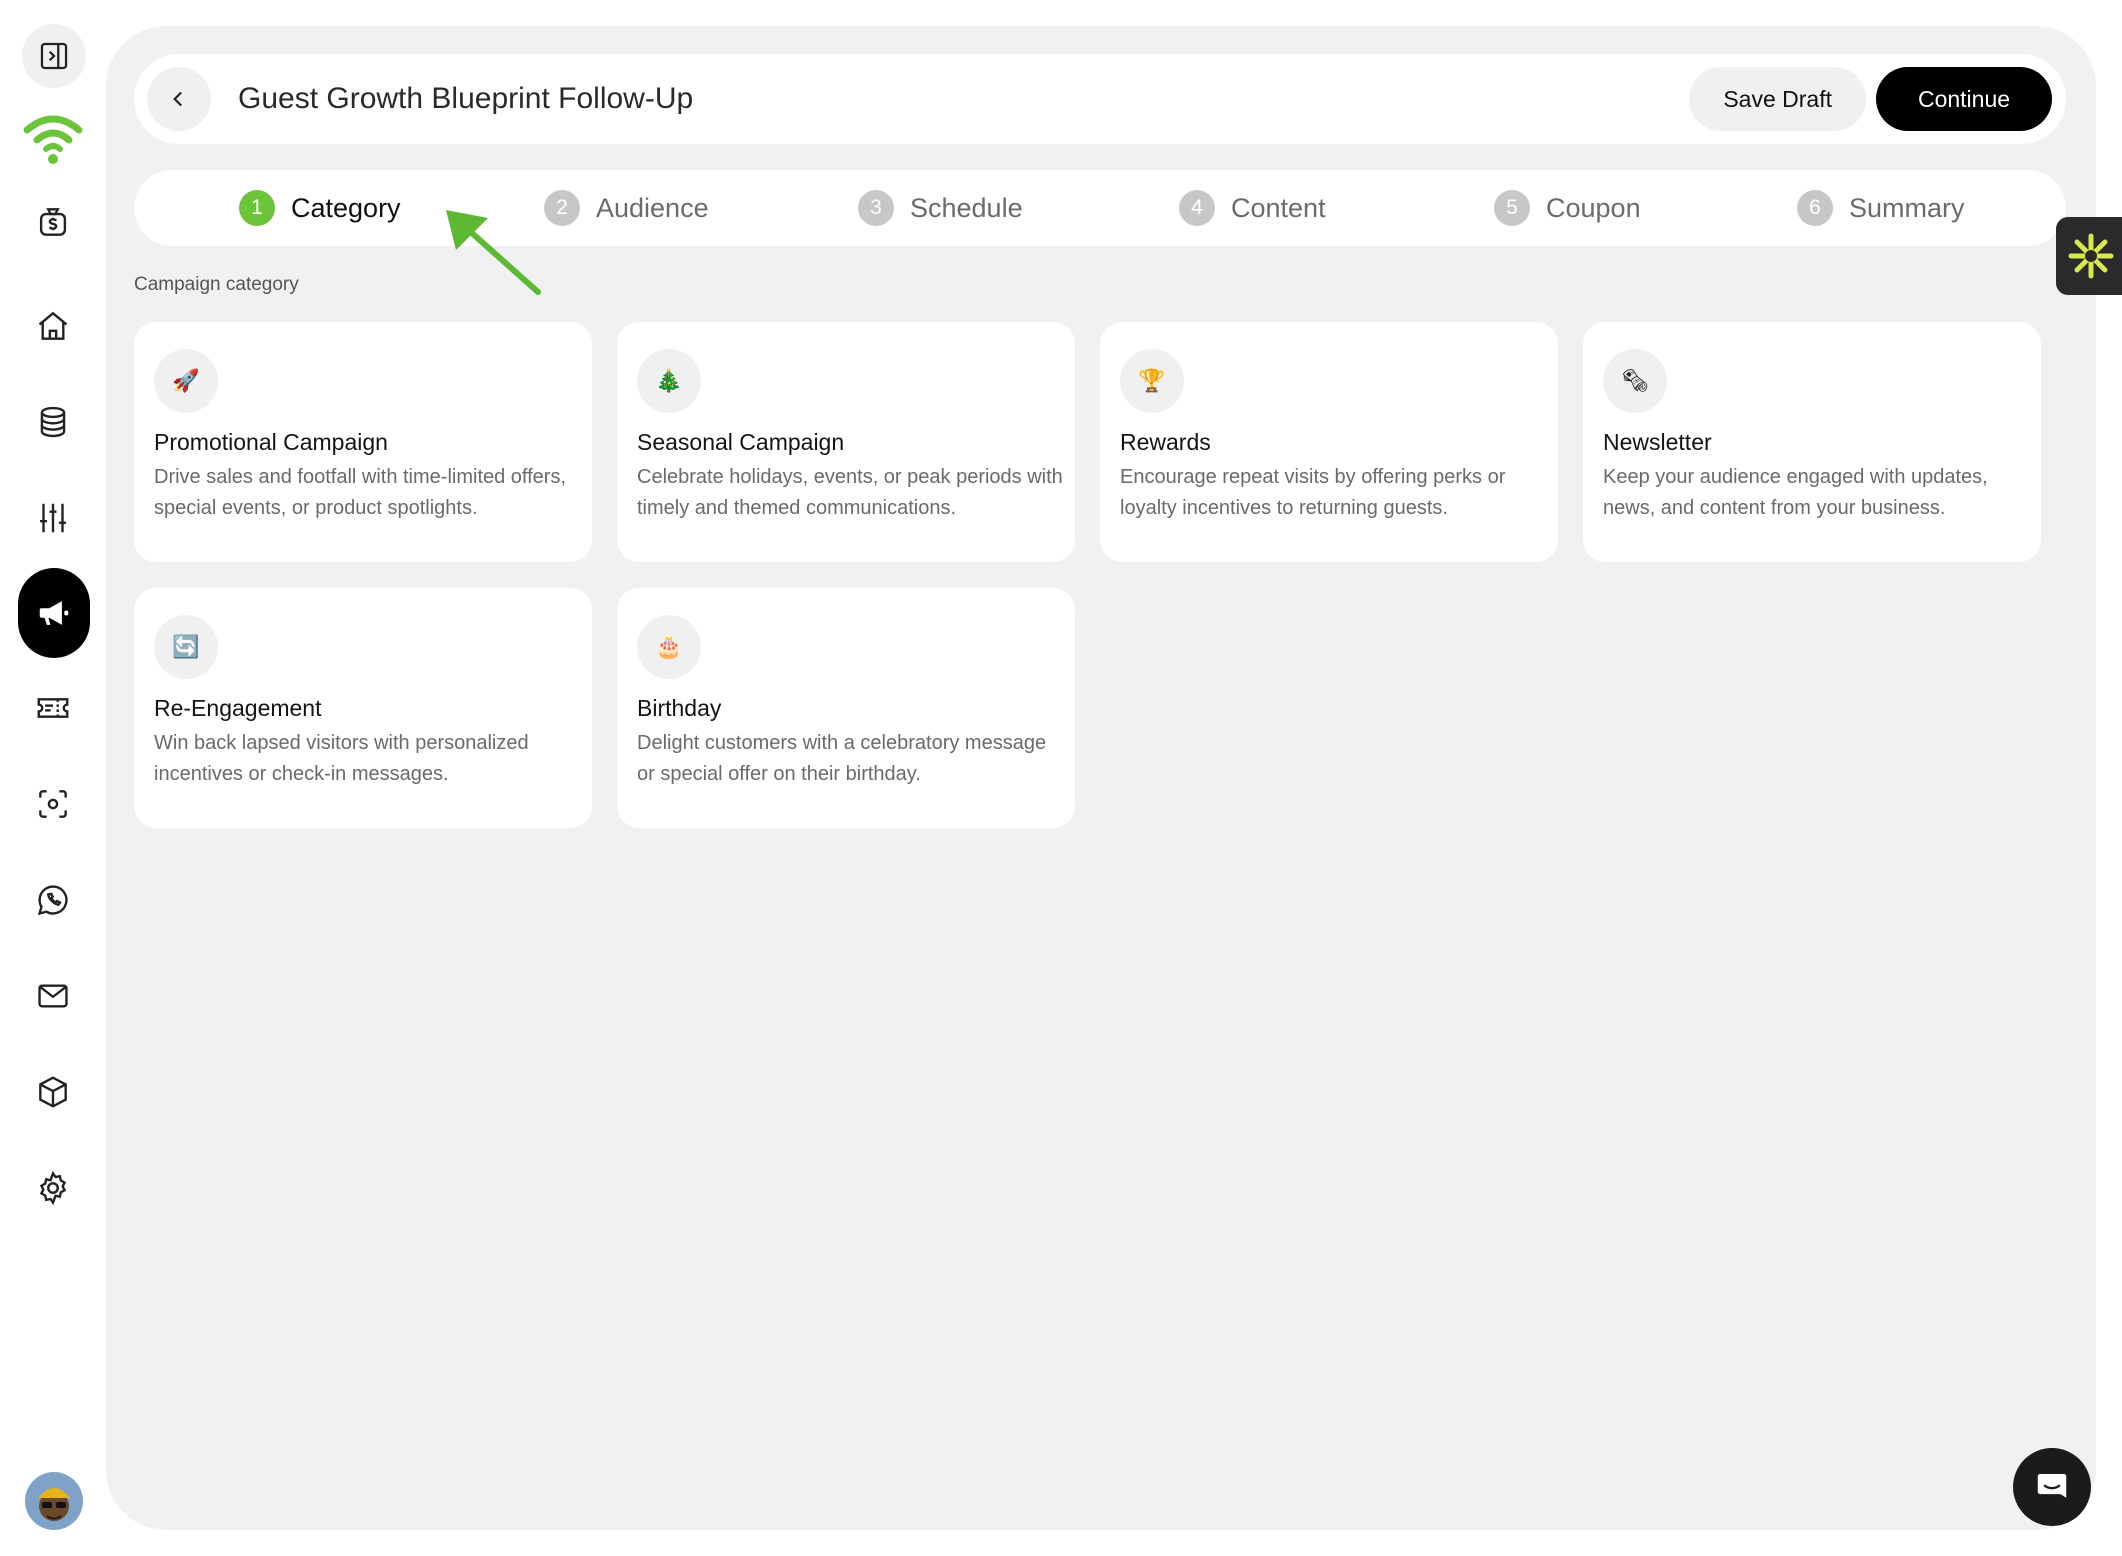 The height and width of the screenshot is (1556, 2122). What do you see at coordinates (1512, 208) in the screenshot?
I see `step-number: 5` at bounding box center [1512, 208].